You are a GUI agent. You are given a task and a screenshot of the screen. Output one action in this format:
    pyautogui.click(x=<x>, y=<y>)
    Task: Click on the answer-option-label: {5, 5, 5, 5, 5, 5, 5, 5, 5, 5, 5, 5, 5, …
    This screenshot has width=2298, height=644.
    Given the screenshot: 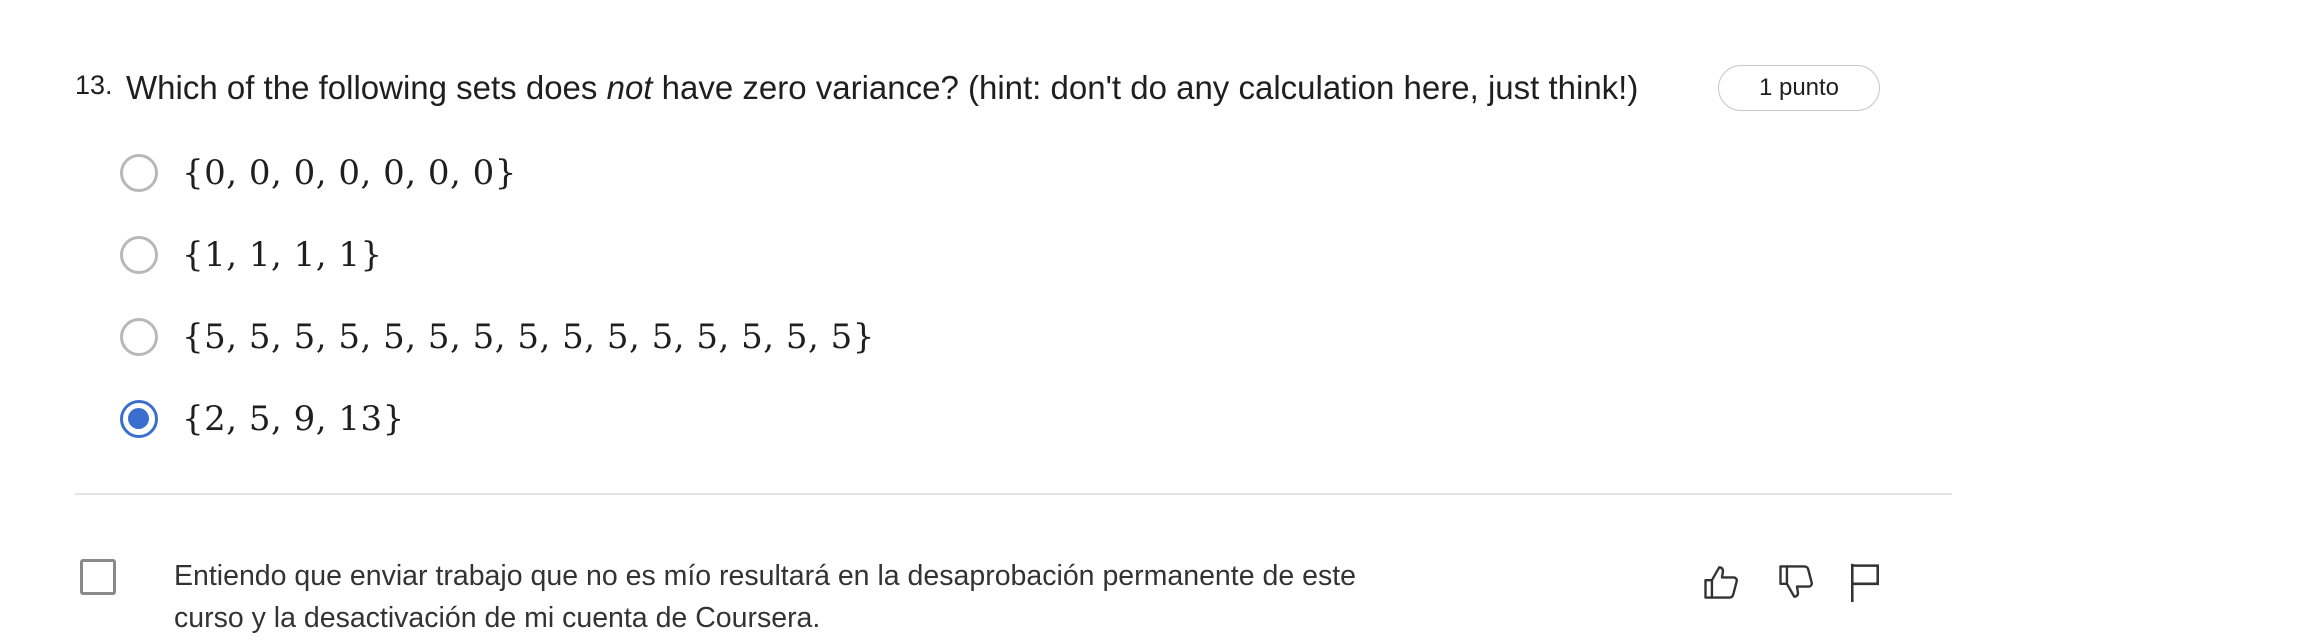 What is the action you would take?
    pyautogui.click(x=528, y=337)
    